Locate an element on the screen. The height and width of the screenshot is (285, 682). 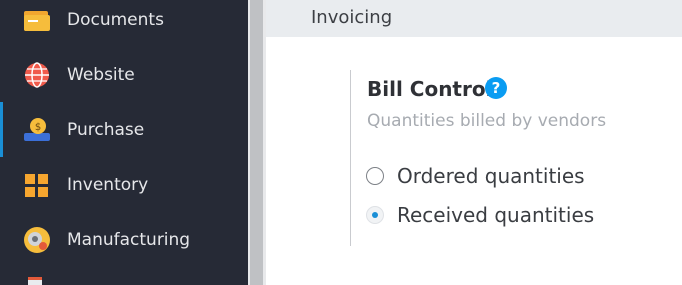
next-app-icon is located at coordinates (35, 281).